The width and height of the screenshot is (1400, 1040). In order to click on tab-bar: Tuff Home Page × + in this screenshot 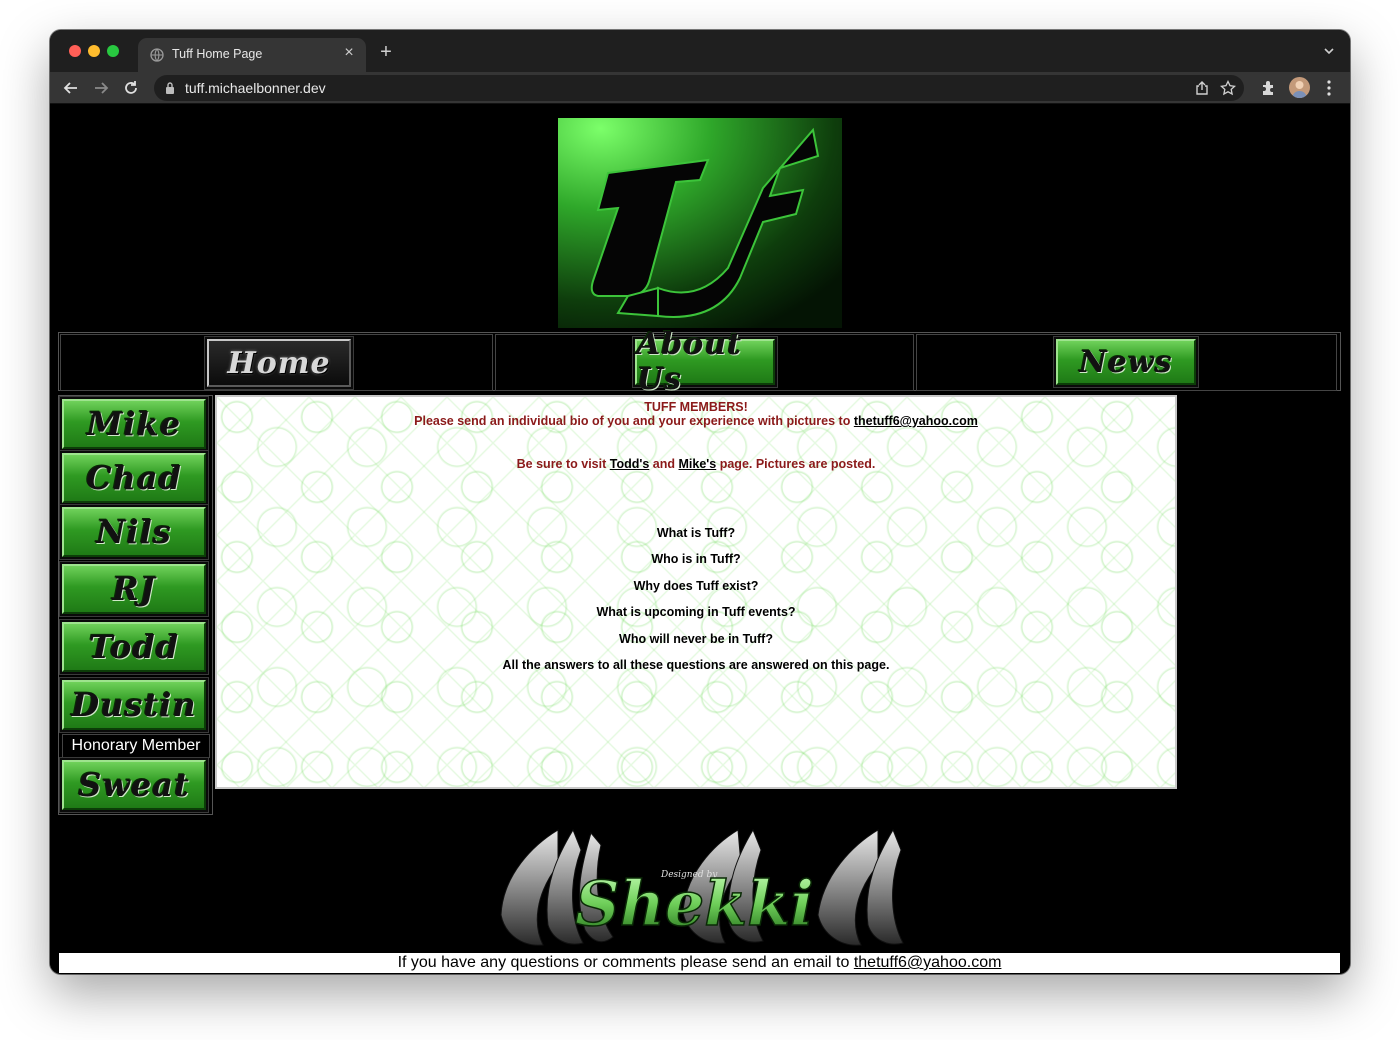, I will do `click(700, 51)`.